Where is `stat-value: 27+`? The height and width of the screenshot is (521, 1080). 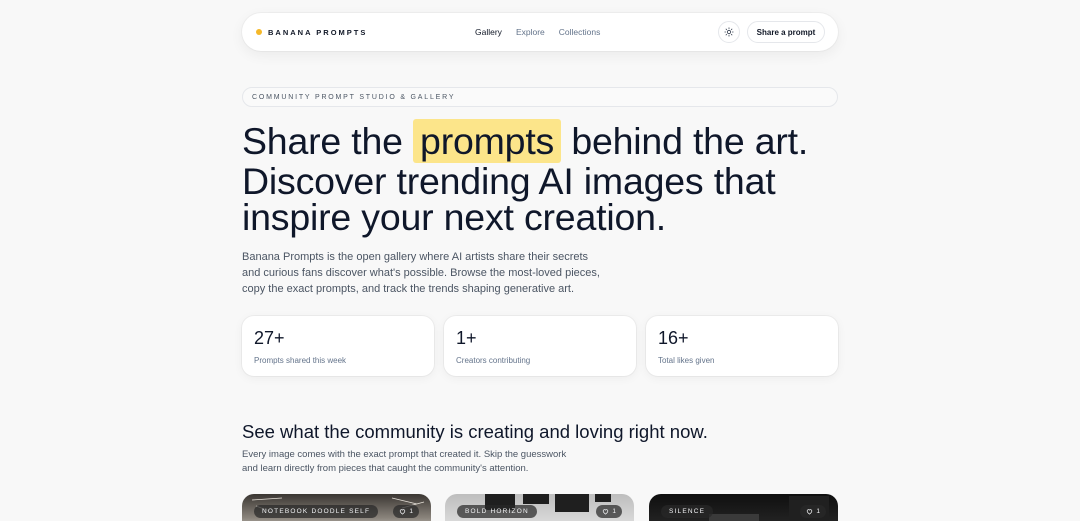 stat-value: 27+ is located at coordinates (269, 338).